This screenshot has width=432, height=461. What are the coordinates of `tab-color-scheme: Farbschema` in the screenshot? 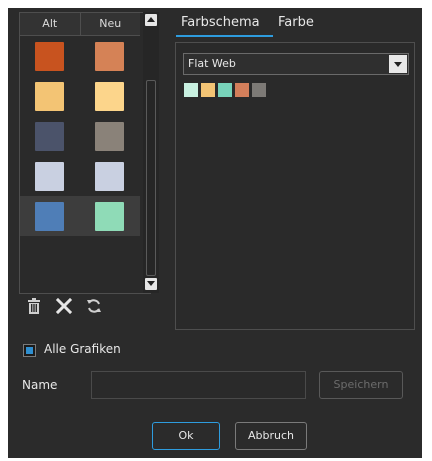 It's located at (220, 23).